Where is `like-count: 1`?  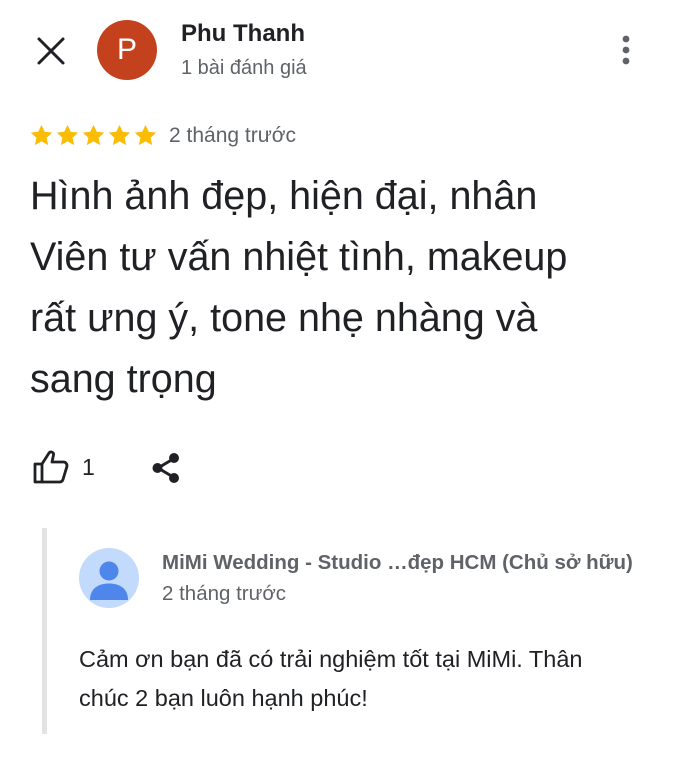 like-count: 1 is located at coordinates (88, 466).